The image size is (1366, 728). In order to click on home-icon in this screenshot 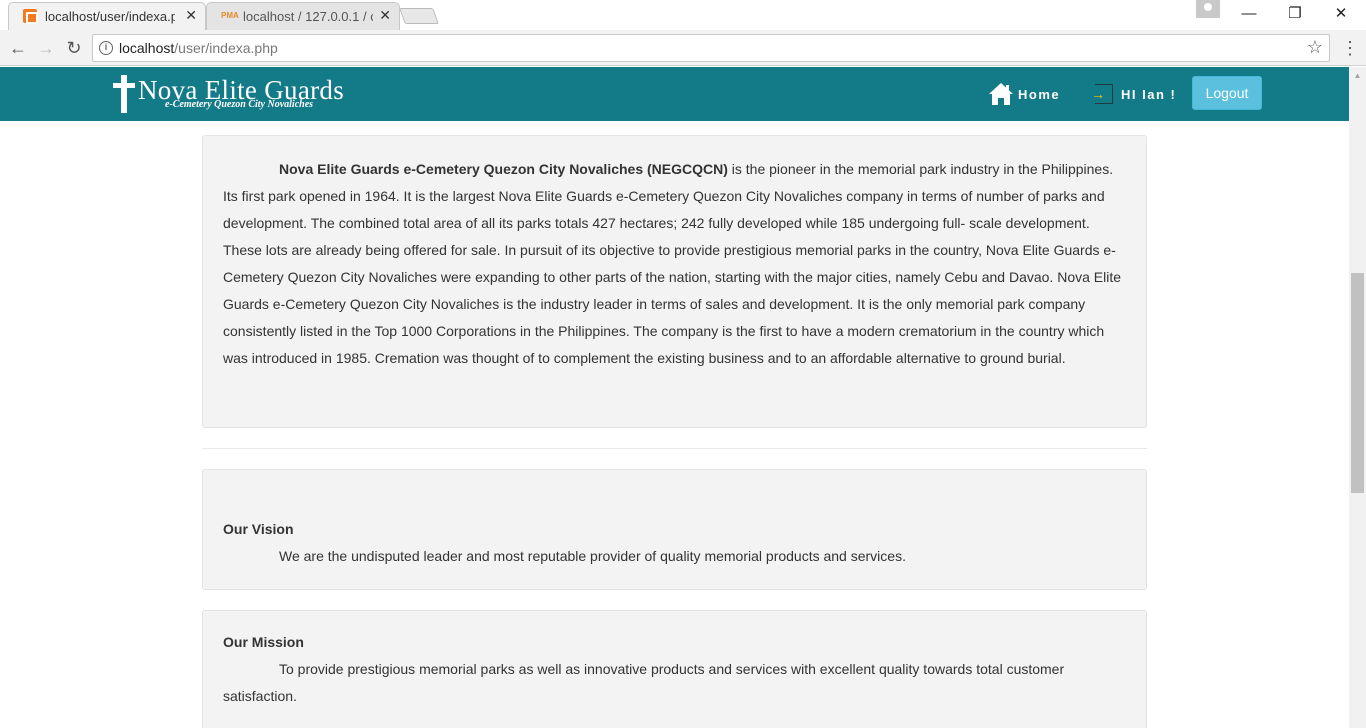, I will do `click(1001, 94)`.